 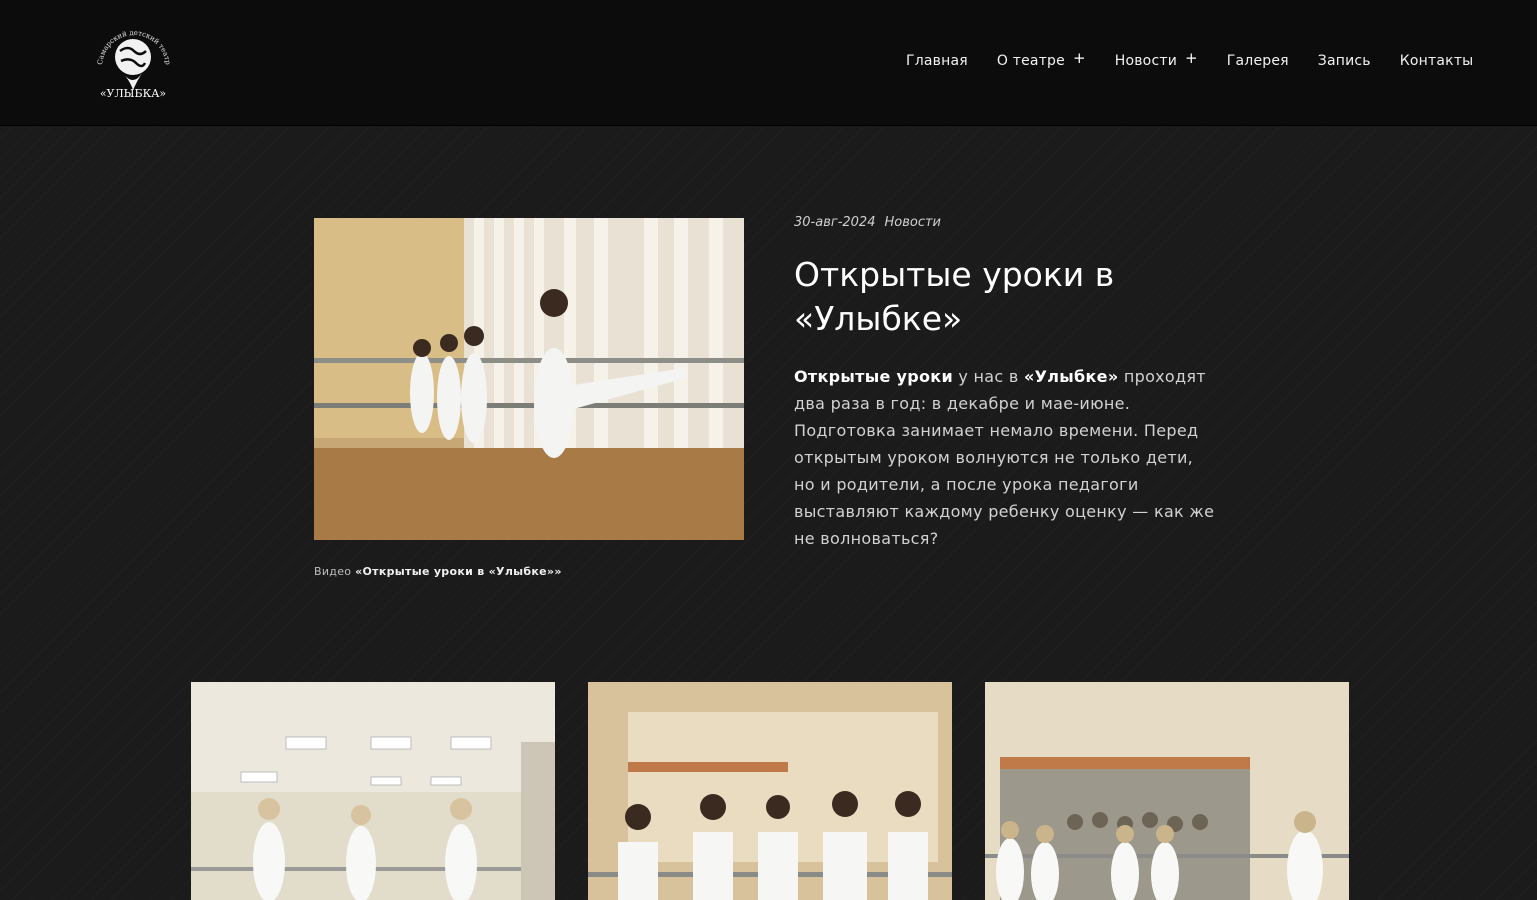 I want to click on nav-item-gallery: Галерея, so click(x=1258, y=61).